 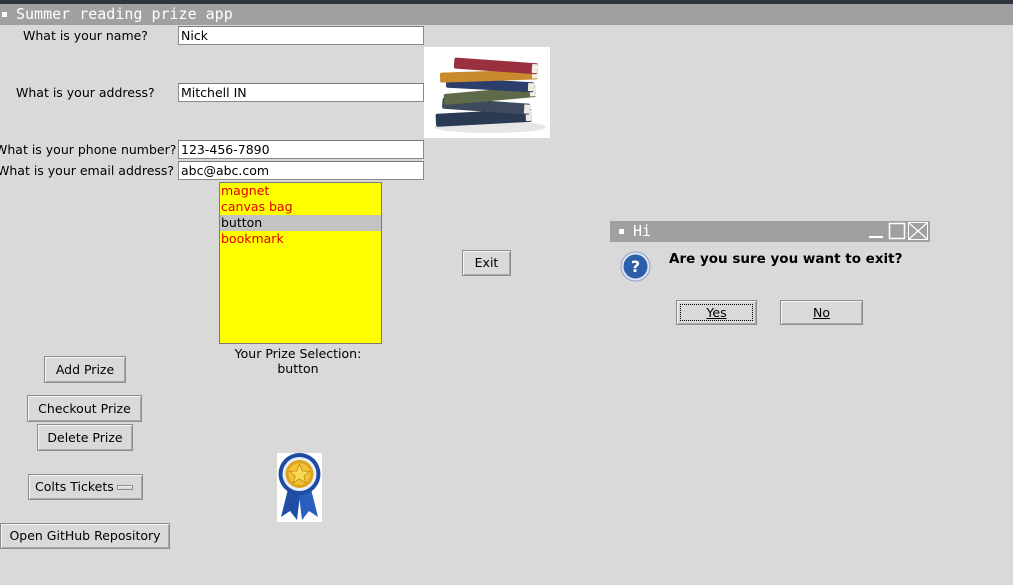 What do you see at coordinates (301, 170) in the screenshot?
I see `email-input: abc@abc.com` at bounding box center [301, 170].